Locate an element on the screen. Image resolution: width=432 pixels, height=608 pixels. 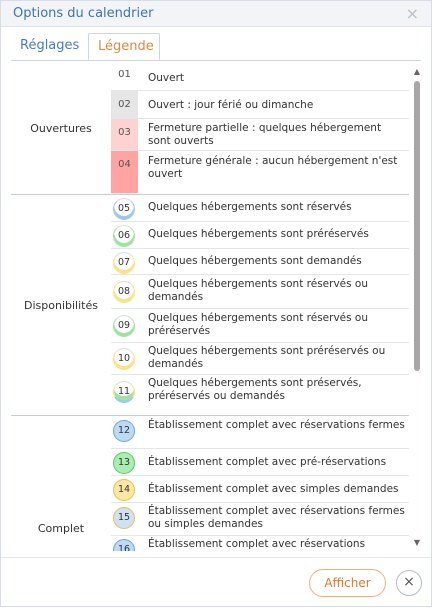
status-swatch: 01 is located at coordinates (124, 75).